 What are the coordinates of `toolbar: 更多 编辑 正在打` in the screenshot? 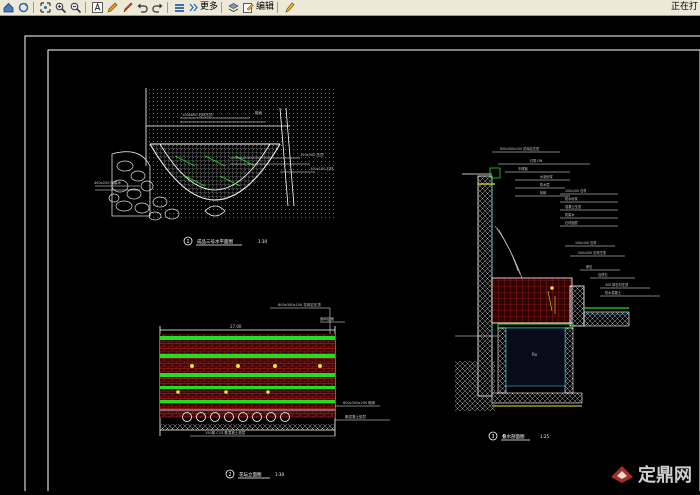 It's located at (350, 8).